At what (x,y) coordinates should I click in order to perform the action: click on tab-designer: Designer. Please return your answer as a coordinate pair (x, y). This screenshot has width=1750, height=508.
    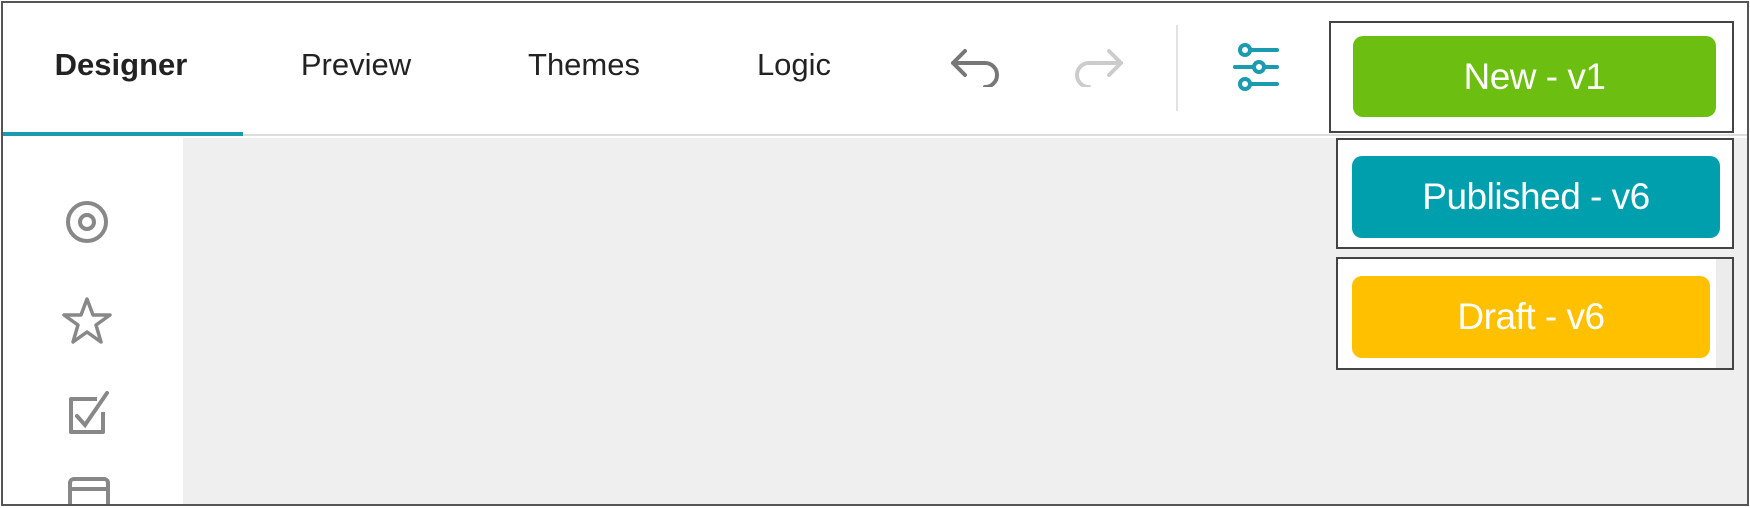
    Looking at the image, I should click on (121, 65).